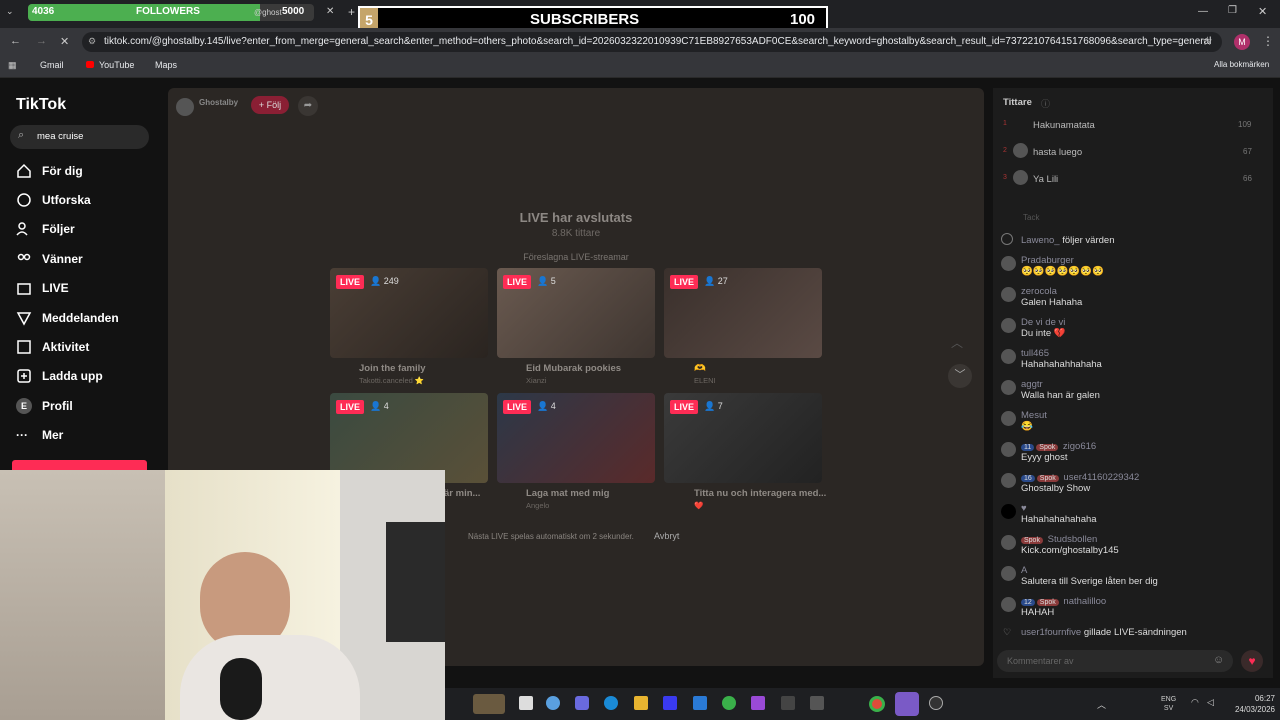  What do you see at coordinates (67, 318) in the screenshot?
I see `nav-messages: Meddelanden` at bounding box center [67, 318].